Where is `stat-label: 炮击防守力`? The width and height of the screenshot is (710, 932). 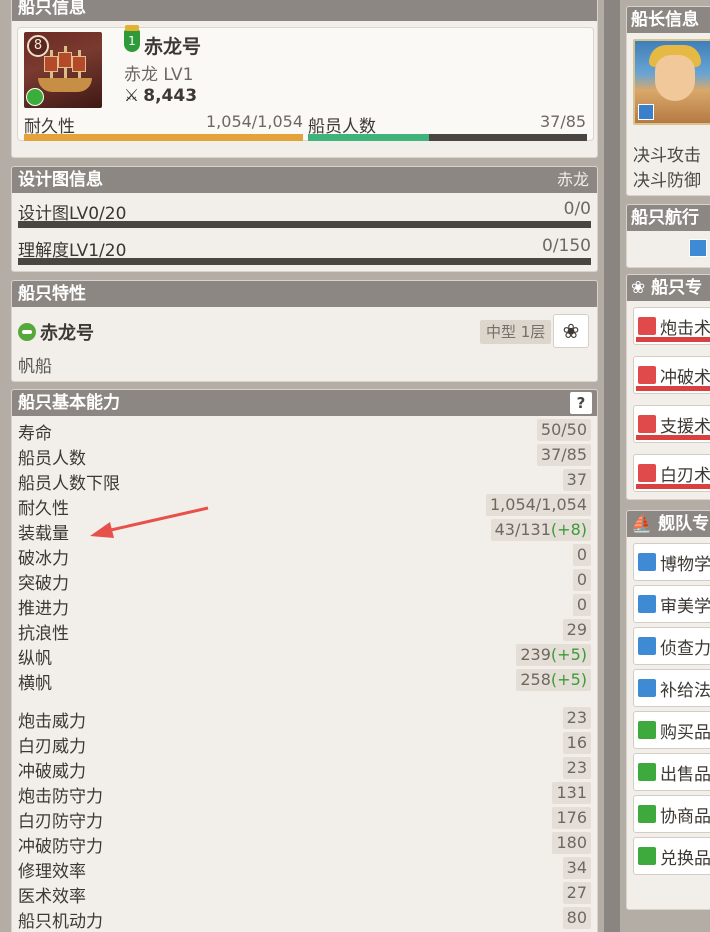 stat-label: 炮击防守力 is located at coordinates (60, 797).